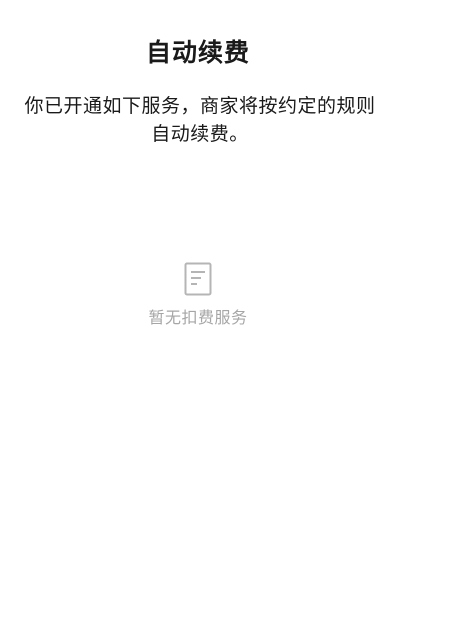 Image resolution: width=450 pixels, height=639 pixels. What do you see at coordinates (197, 52) in the screenshot?
I see `page-title: 自动续费` at bounding box center [197, 52].